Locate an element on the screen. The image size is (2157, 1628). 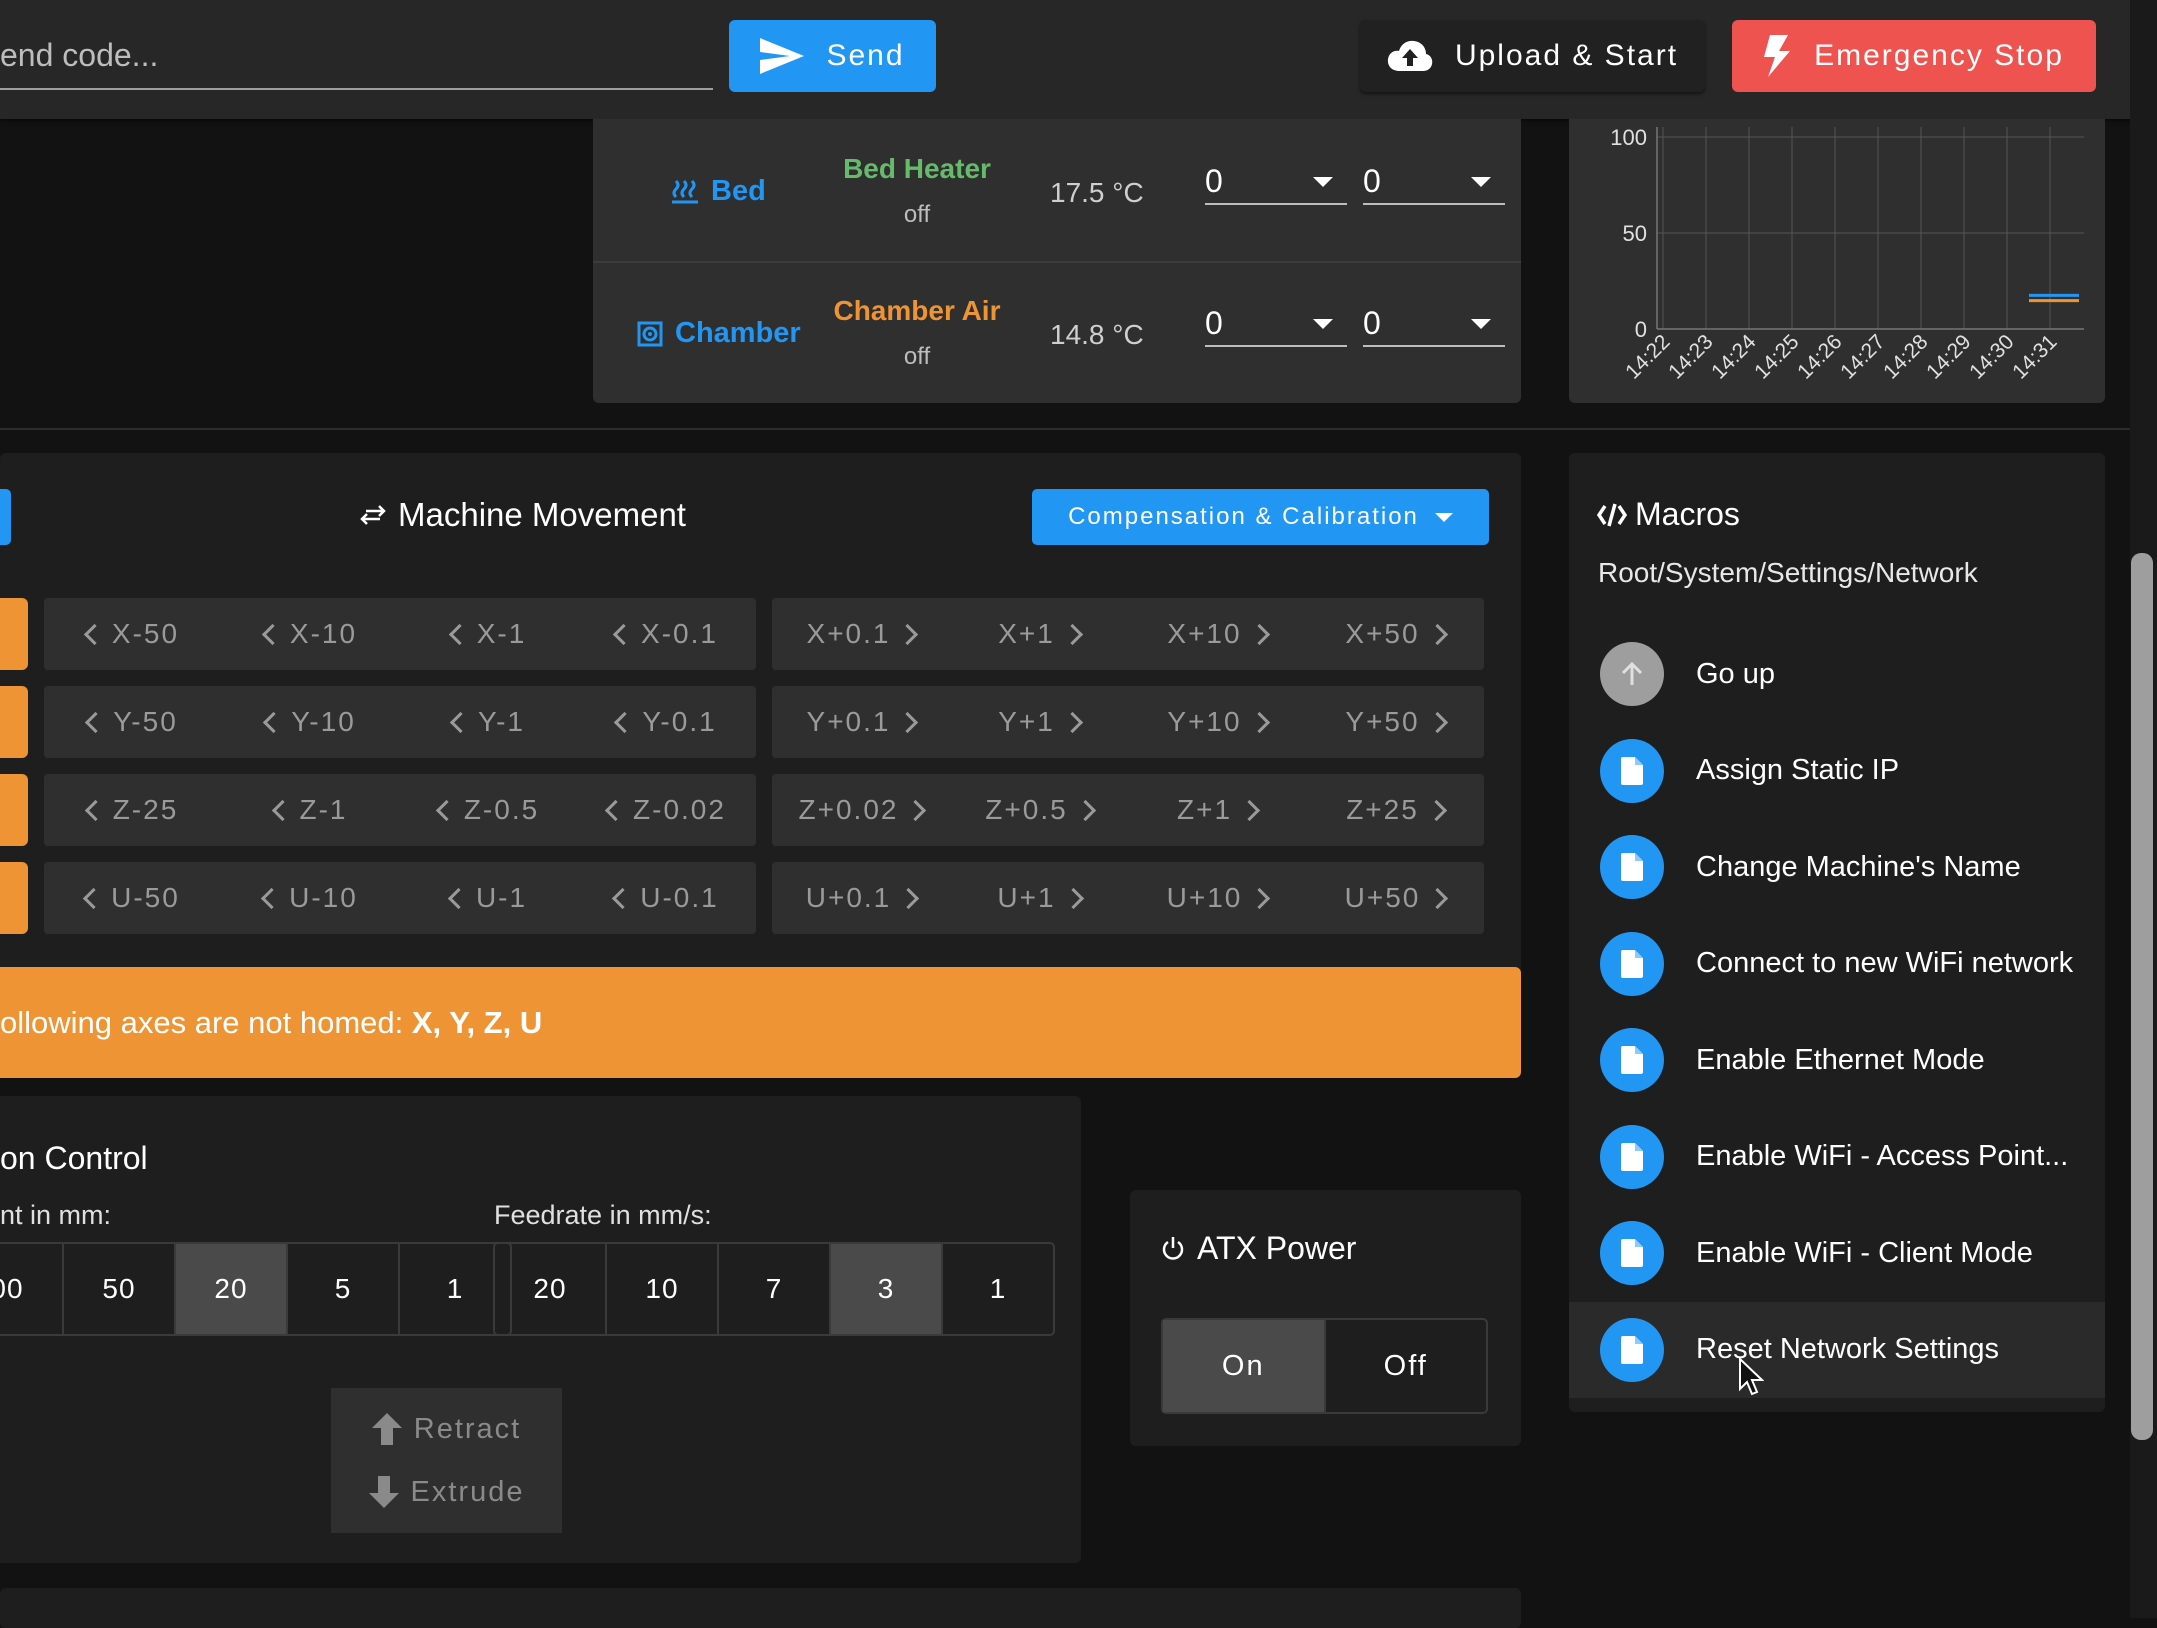
jog-button: Z+0.5 is located at coordinates (1039, 810).